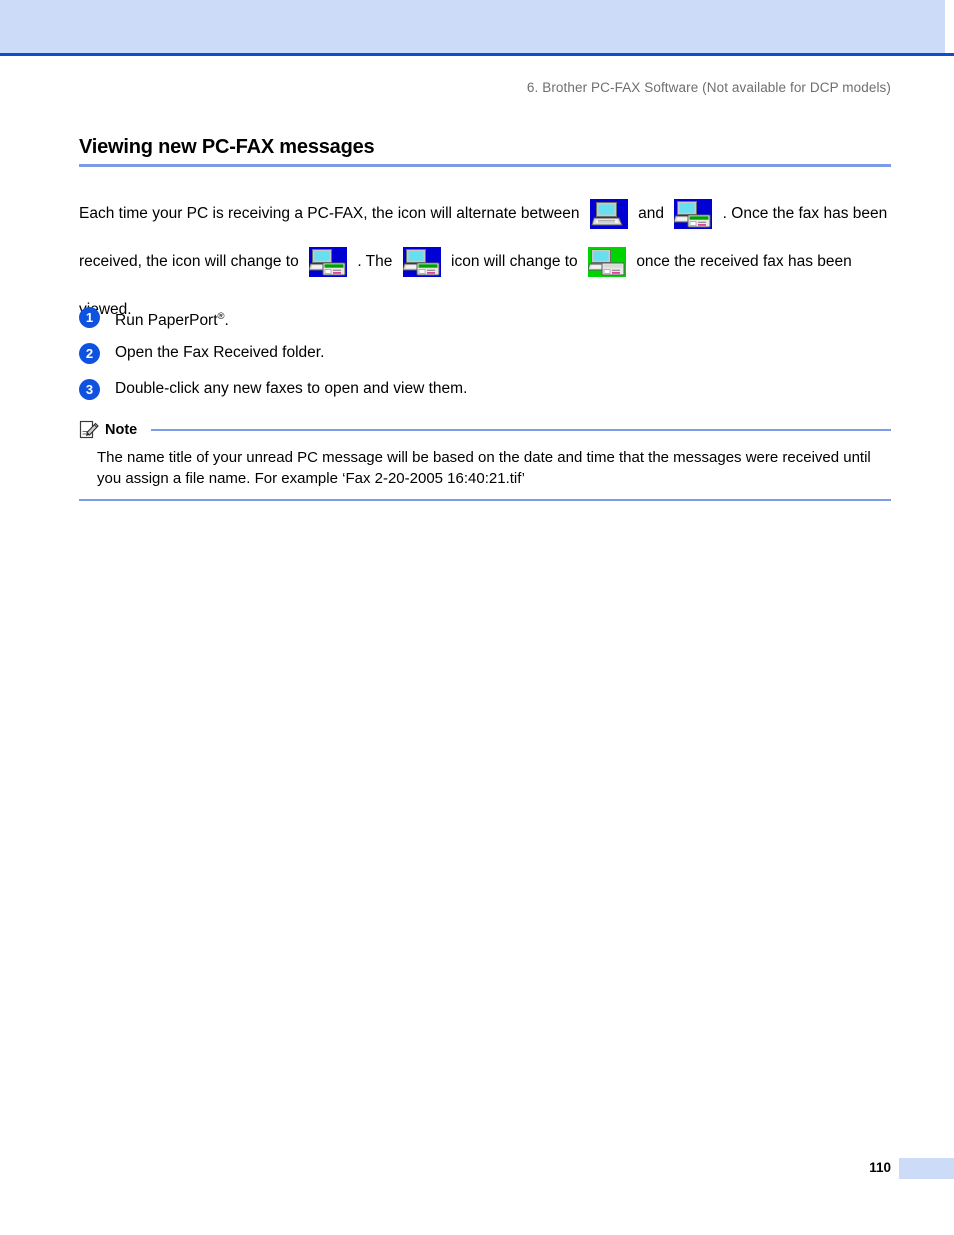 This screenshot has width=954, height=1235. I want to click on page-top-band, so click(472, 26).